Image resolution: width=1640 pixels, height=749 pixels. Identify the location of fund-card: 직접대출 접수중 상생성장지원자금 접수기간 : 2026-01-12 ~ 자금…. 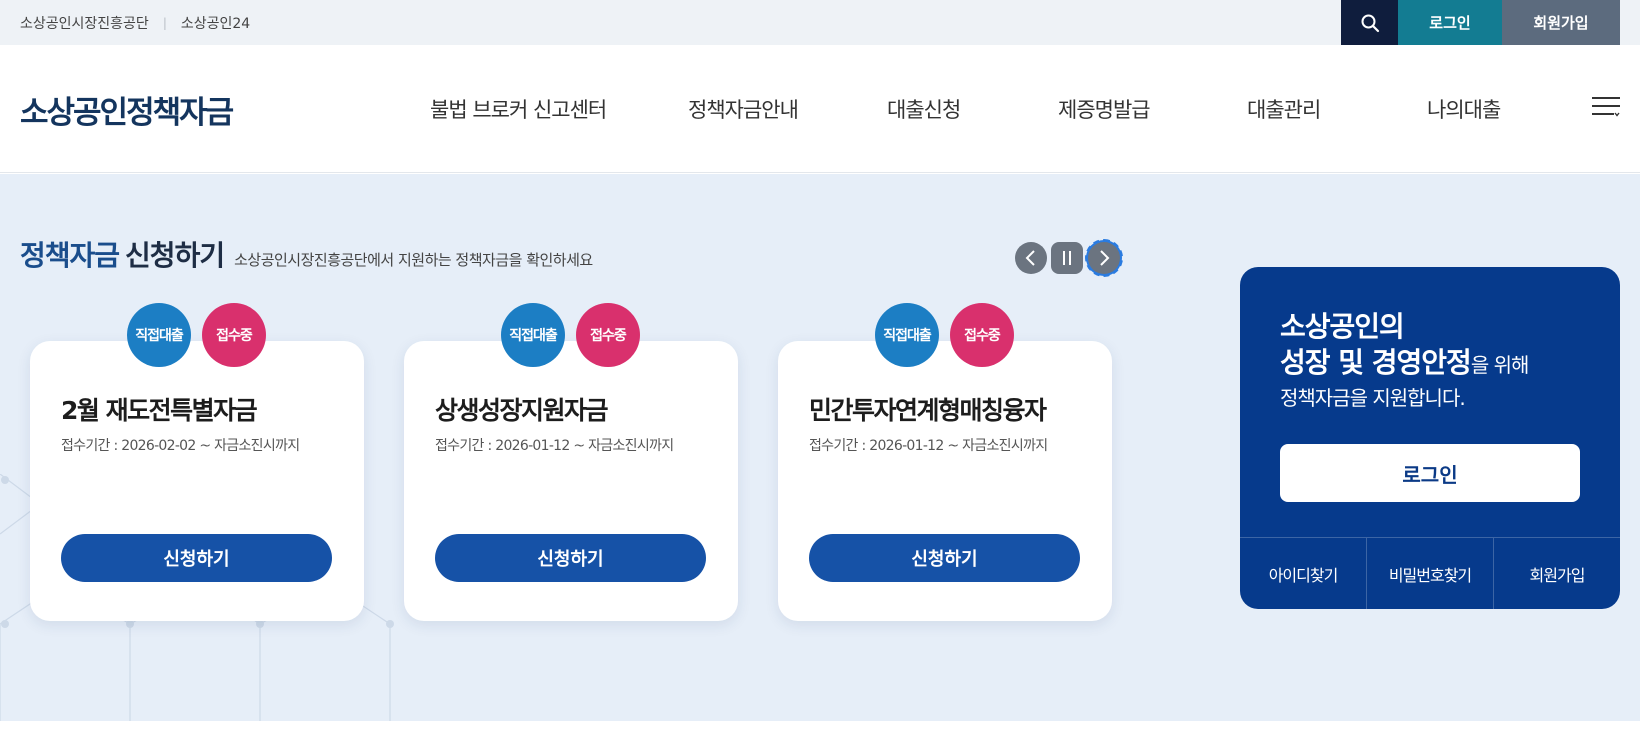
(571, 462).